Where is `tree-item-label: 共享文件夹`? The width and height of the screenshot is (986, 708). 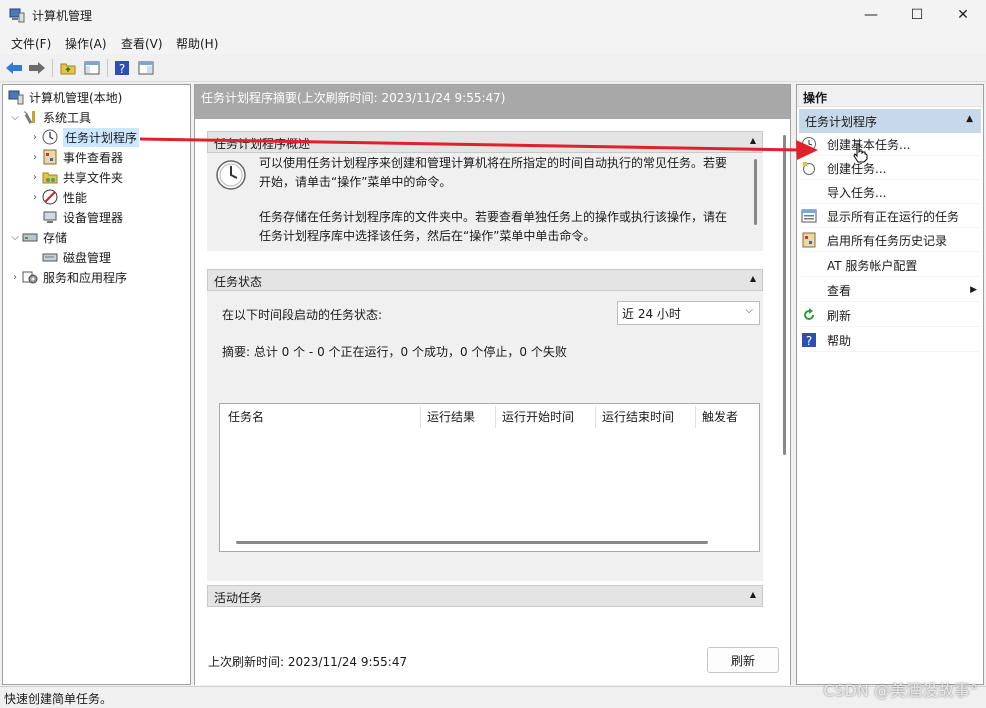 tree-item-label: 共享文件夹 is located at coordinates (93, 177).